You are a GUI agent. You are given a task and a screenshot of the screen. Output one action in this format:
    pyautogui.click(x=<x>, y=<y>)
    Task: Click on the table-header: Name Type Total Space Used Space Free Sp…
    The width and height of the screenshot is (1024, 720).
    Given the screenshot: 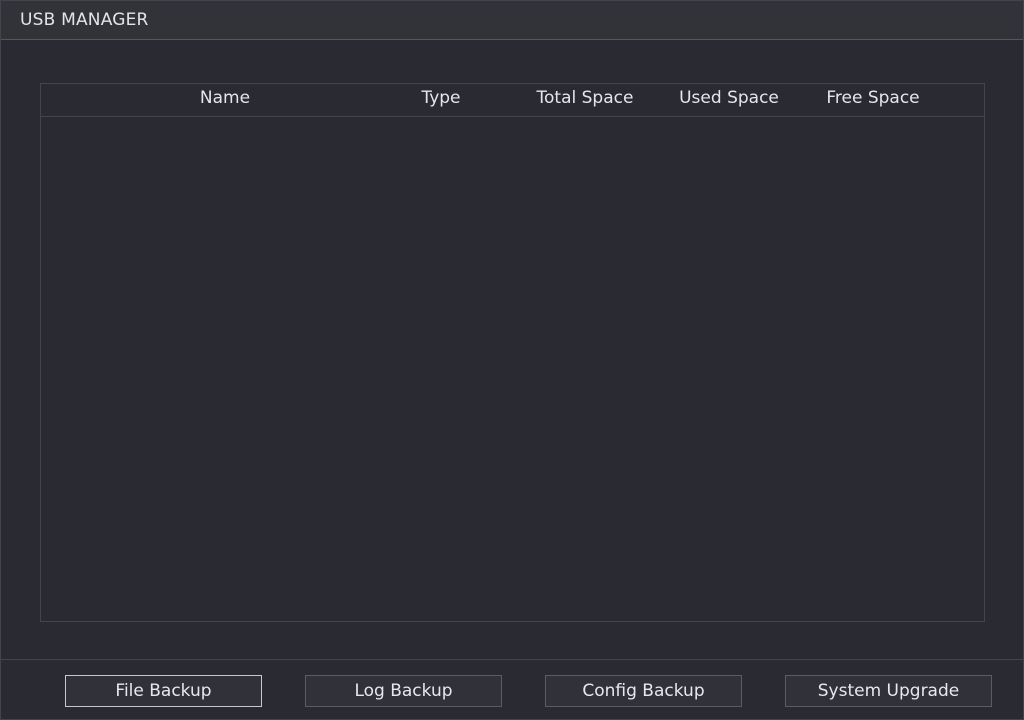 What is the action you would take?
    pyautogui.click(x=512, y=100)
    